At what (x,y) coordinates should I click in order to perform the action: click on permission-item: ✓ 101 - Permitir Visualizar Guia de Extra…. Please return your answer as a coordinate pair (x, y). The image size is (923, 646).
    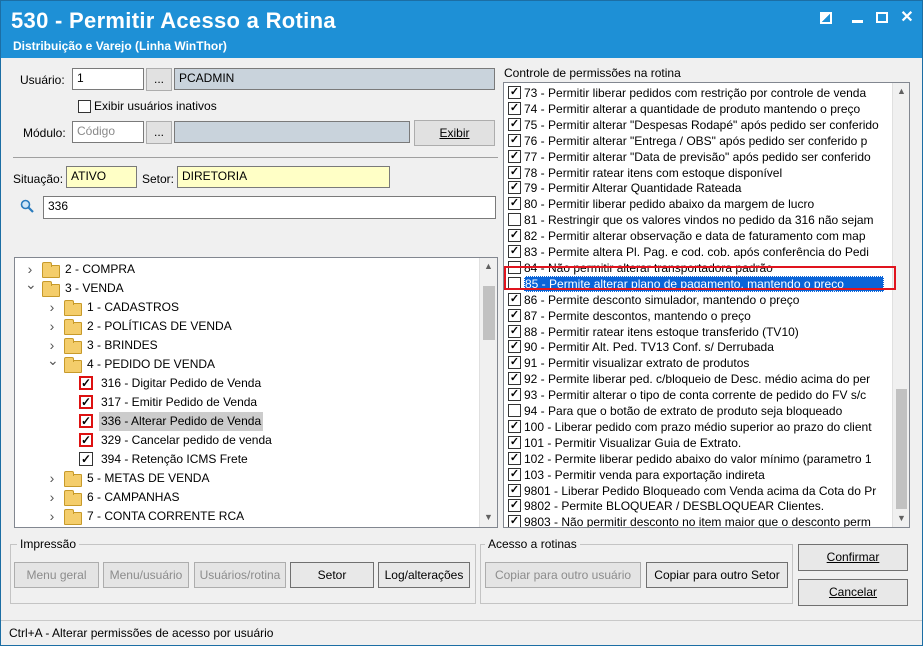
    Looking at the image, I should click on (699, 443).